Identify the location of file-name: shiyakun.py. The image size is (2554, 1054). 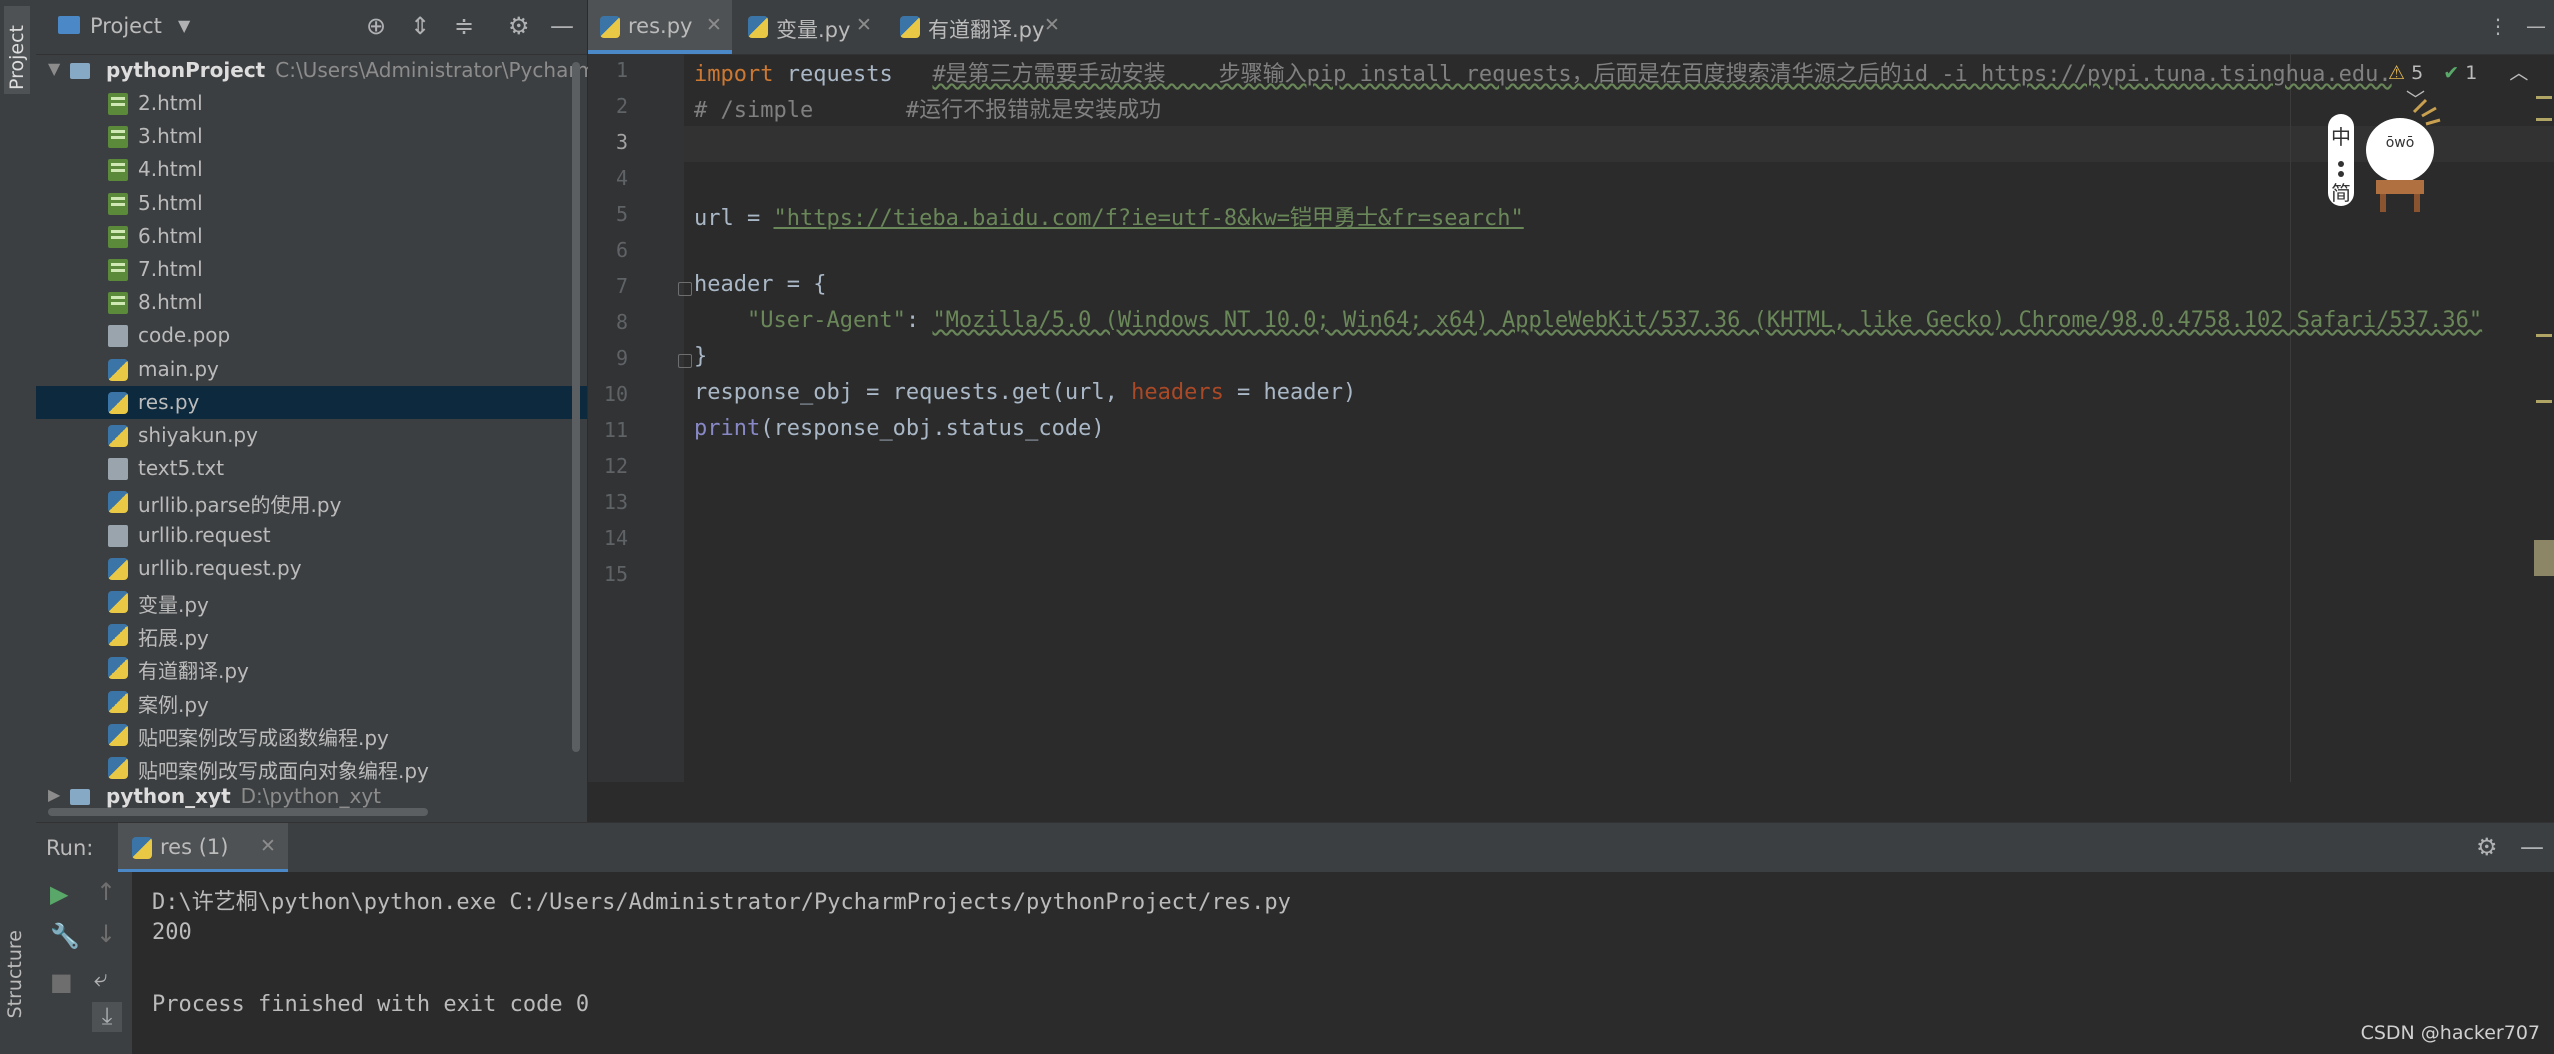
(198, 435).